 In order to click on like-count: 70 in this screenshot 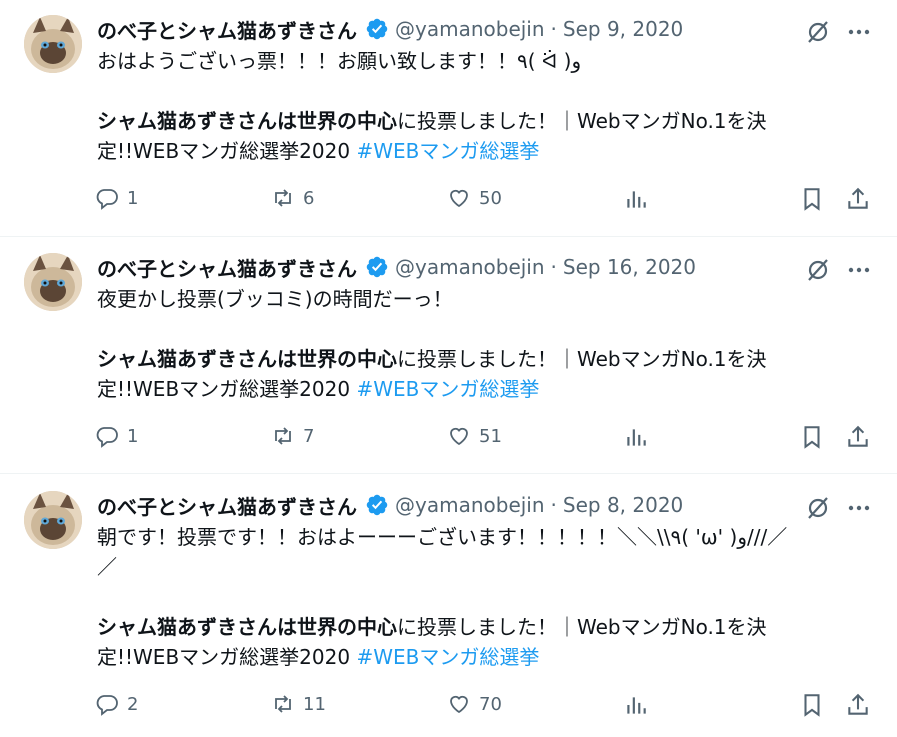, I will do `click(490, 704)`.